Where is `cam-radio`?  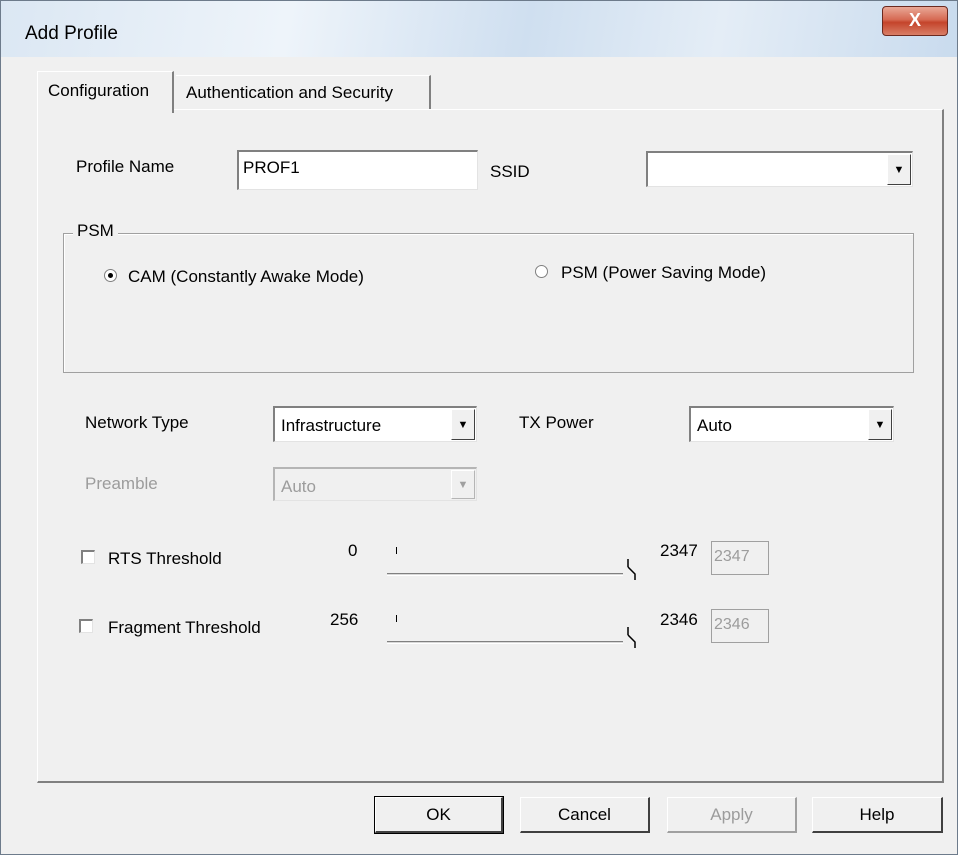 cam-radio is located at coordinates (110, 275).